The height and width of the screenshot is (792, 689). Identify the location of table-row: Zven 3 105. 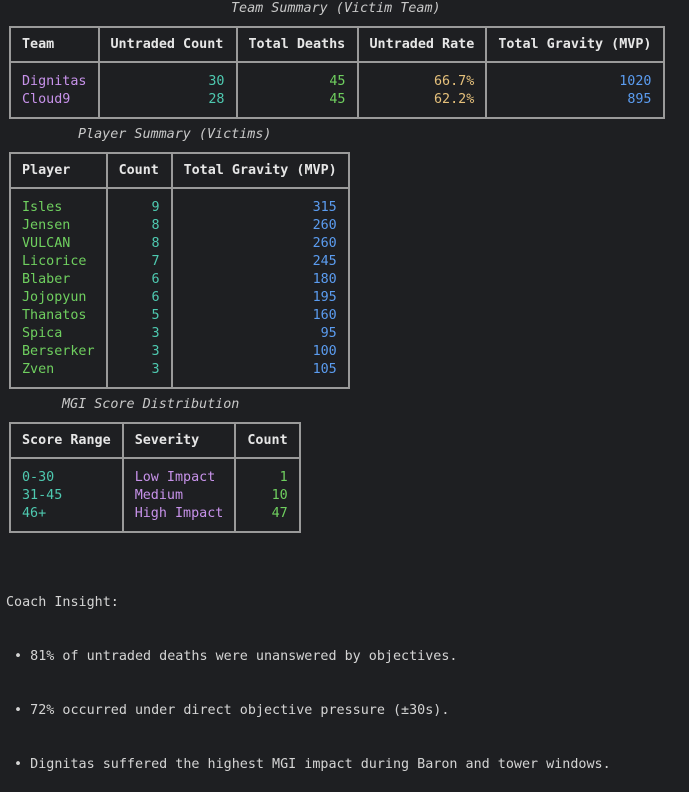
(179, 374).